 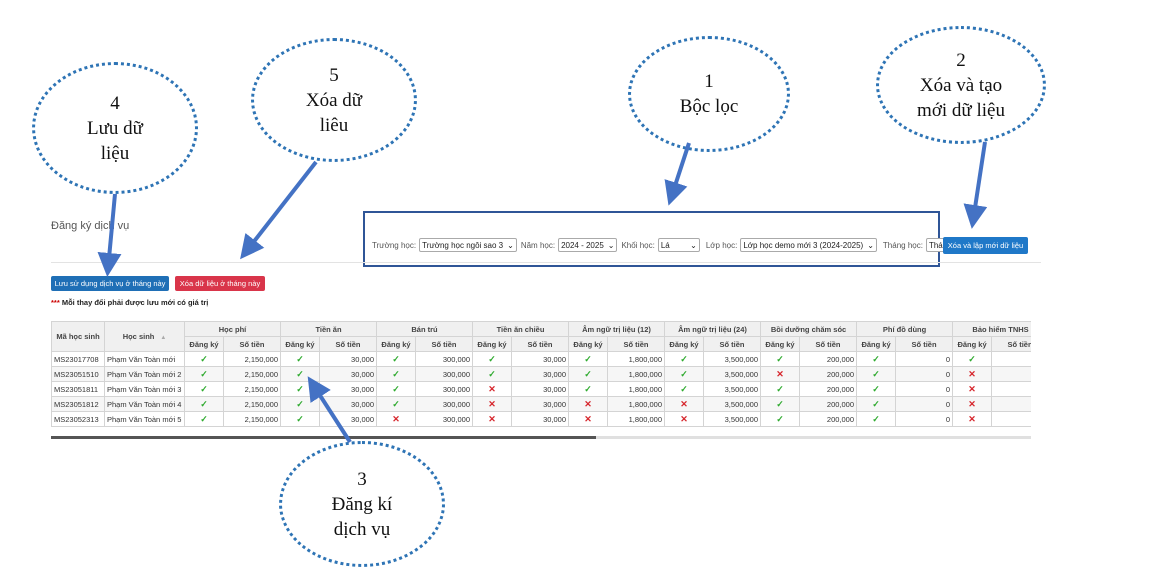 What do you see at coordinates (115, 153) in the screenshot?
I see `annotation-4-text-line2: liệu` at bounding box center [115, 153].